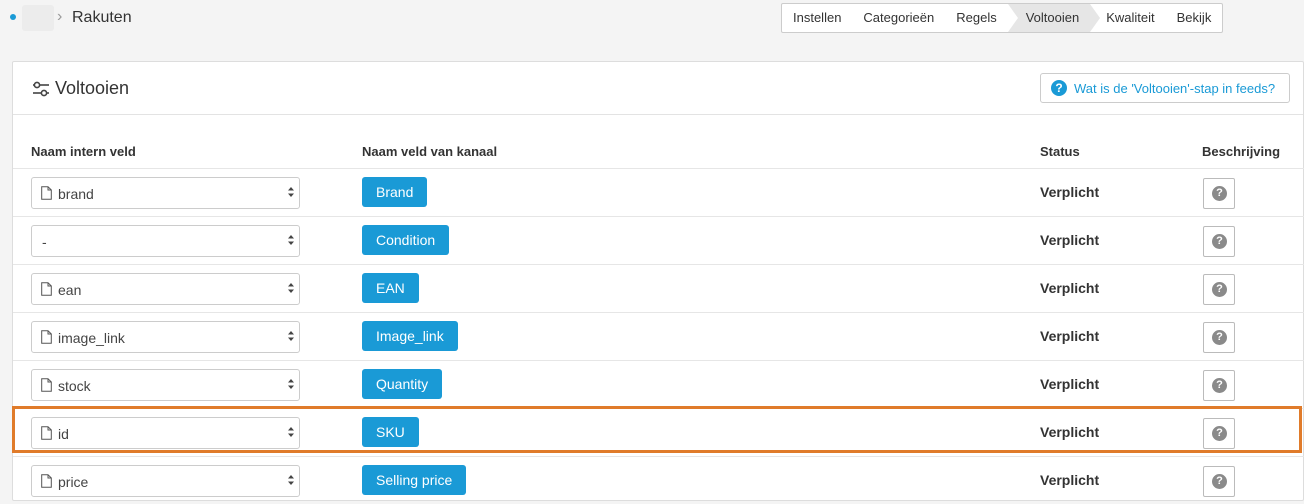 This screenshot has height=504, width=1304. I want to click on internal-field-value: ean, so click(70, 290).